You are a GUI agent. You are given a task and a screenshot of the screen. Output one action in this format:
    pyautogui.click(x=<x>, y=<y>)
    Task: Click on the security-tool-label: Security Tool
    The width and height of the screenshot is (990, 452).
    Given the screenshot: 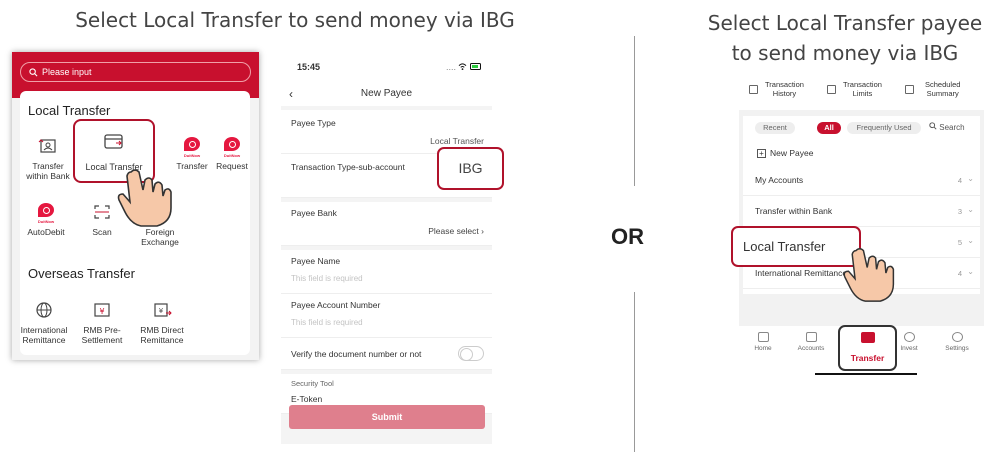 What is the action you would take?
    pyautogui.click(x=312, y=383)
    